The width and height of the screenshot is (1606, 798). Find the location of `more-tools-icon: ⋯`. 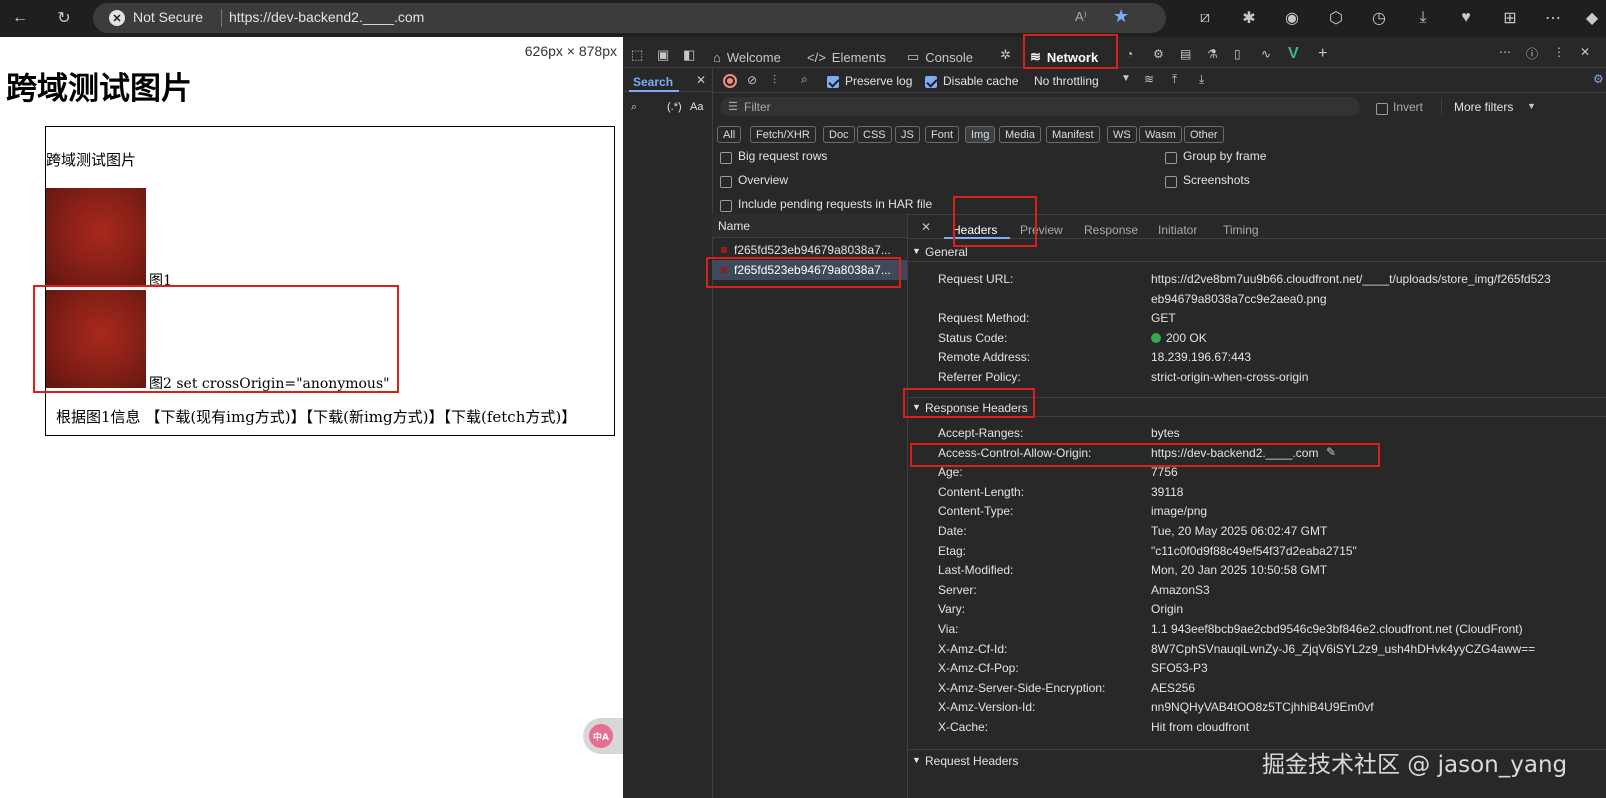

more-tools-icon: ⋯ is located at coordinates (1505, 52).